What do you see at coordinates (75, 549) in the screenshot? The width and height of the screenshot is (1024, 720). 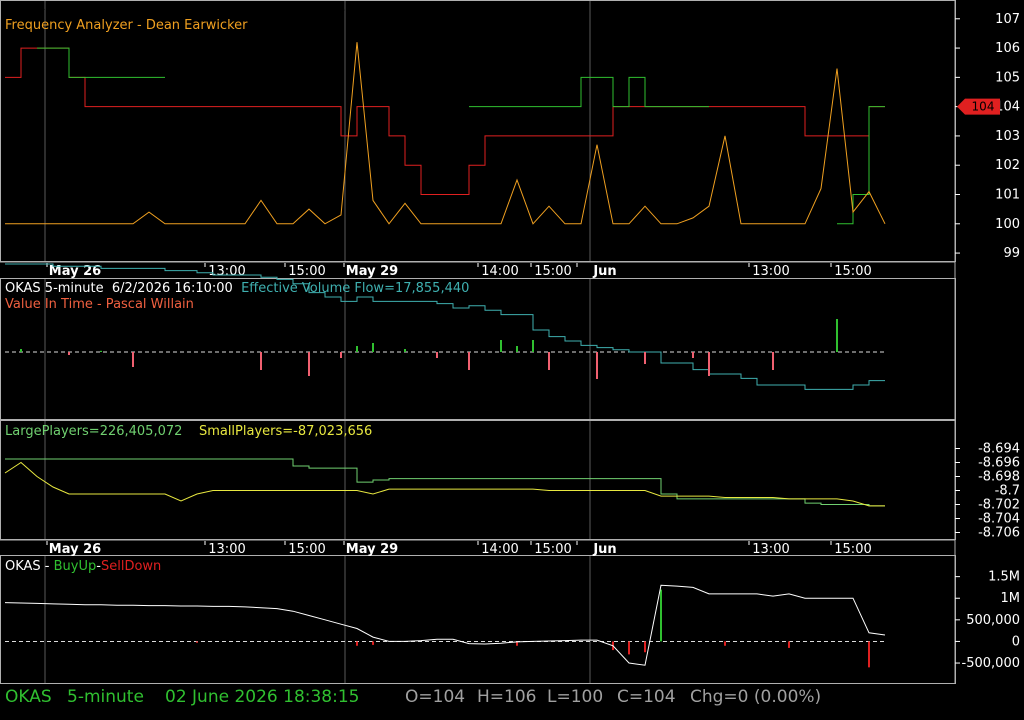 I see `players-x-tick-label: May 26` at bounding box center [75, 549].